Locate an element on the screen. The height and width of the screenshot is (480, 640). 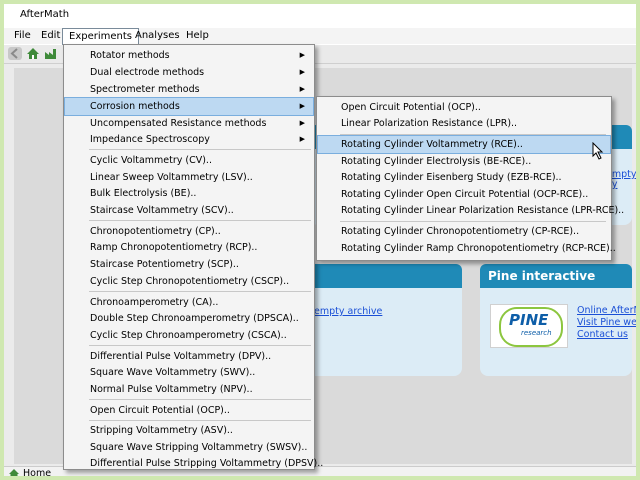
menu-item-rcp: Ramp Chronopotentiometry (RCP).. is located at coordinates (189, 247).